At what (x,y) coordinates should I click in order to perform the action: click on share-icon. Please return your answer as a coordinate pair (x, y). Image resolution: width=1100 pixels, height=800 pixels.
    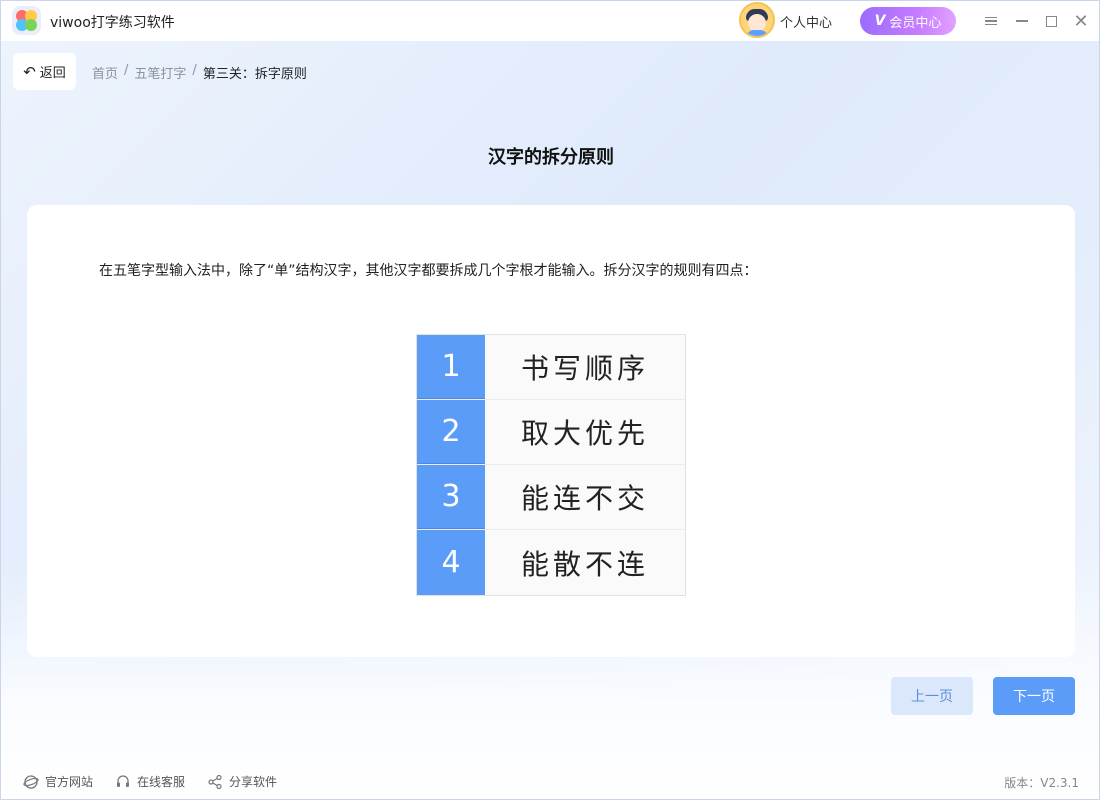
    Looking at the image, I should click on (215, 782).